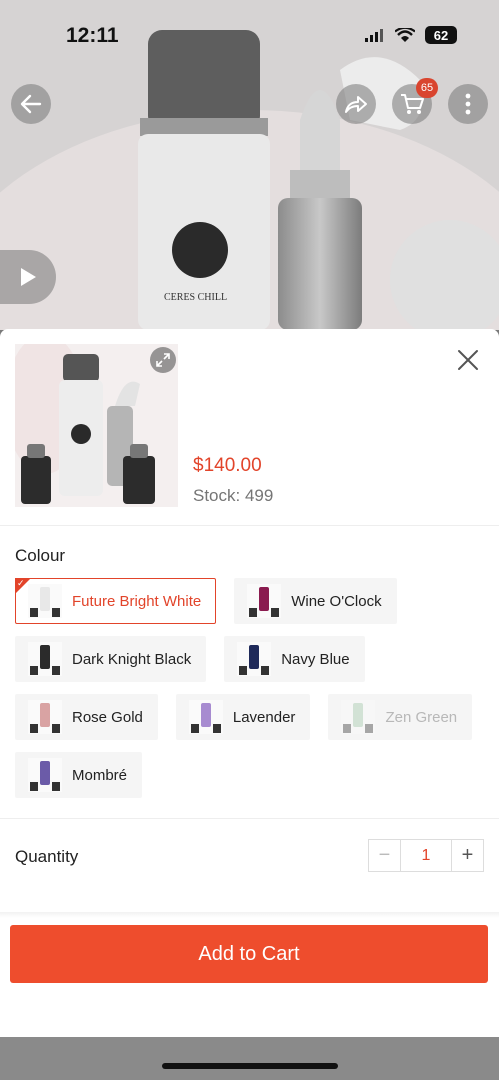  Describe the element at coordinates (385, 855) in the screenshot. I see `decrease-quantity-button: −` at that location.